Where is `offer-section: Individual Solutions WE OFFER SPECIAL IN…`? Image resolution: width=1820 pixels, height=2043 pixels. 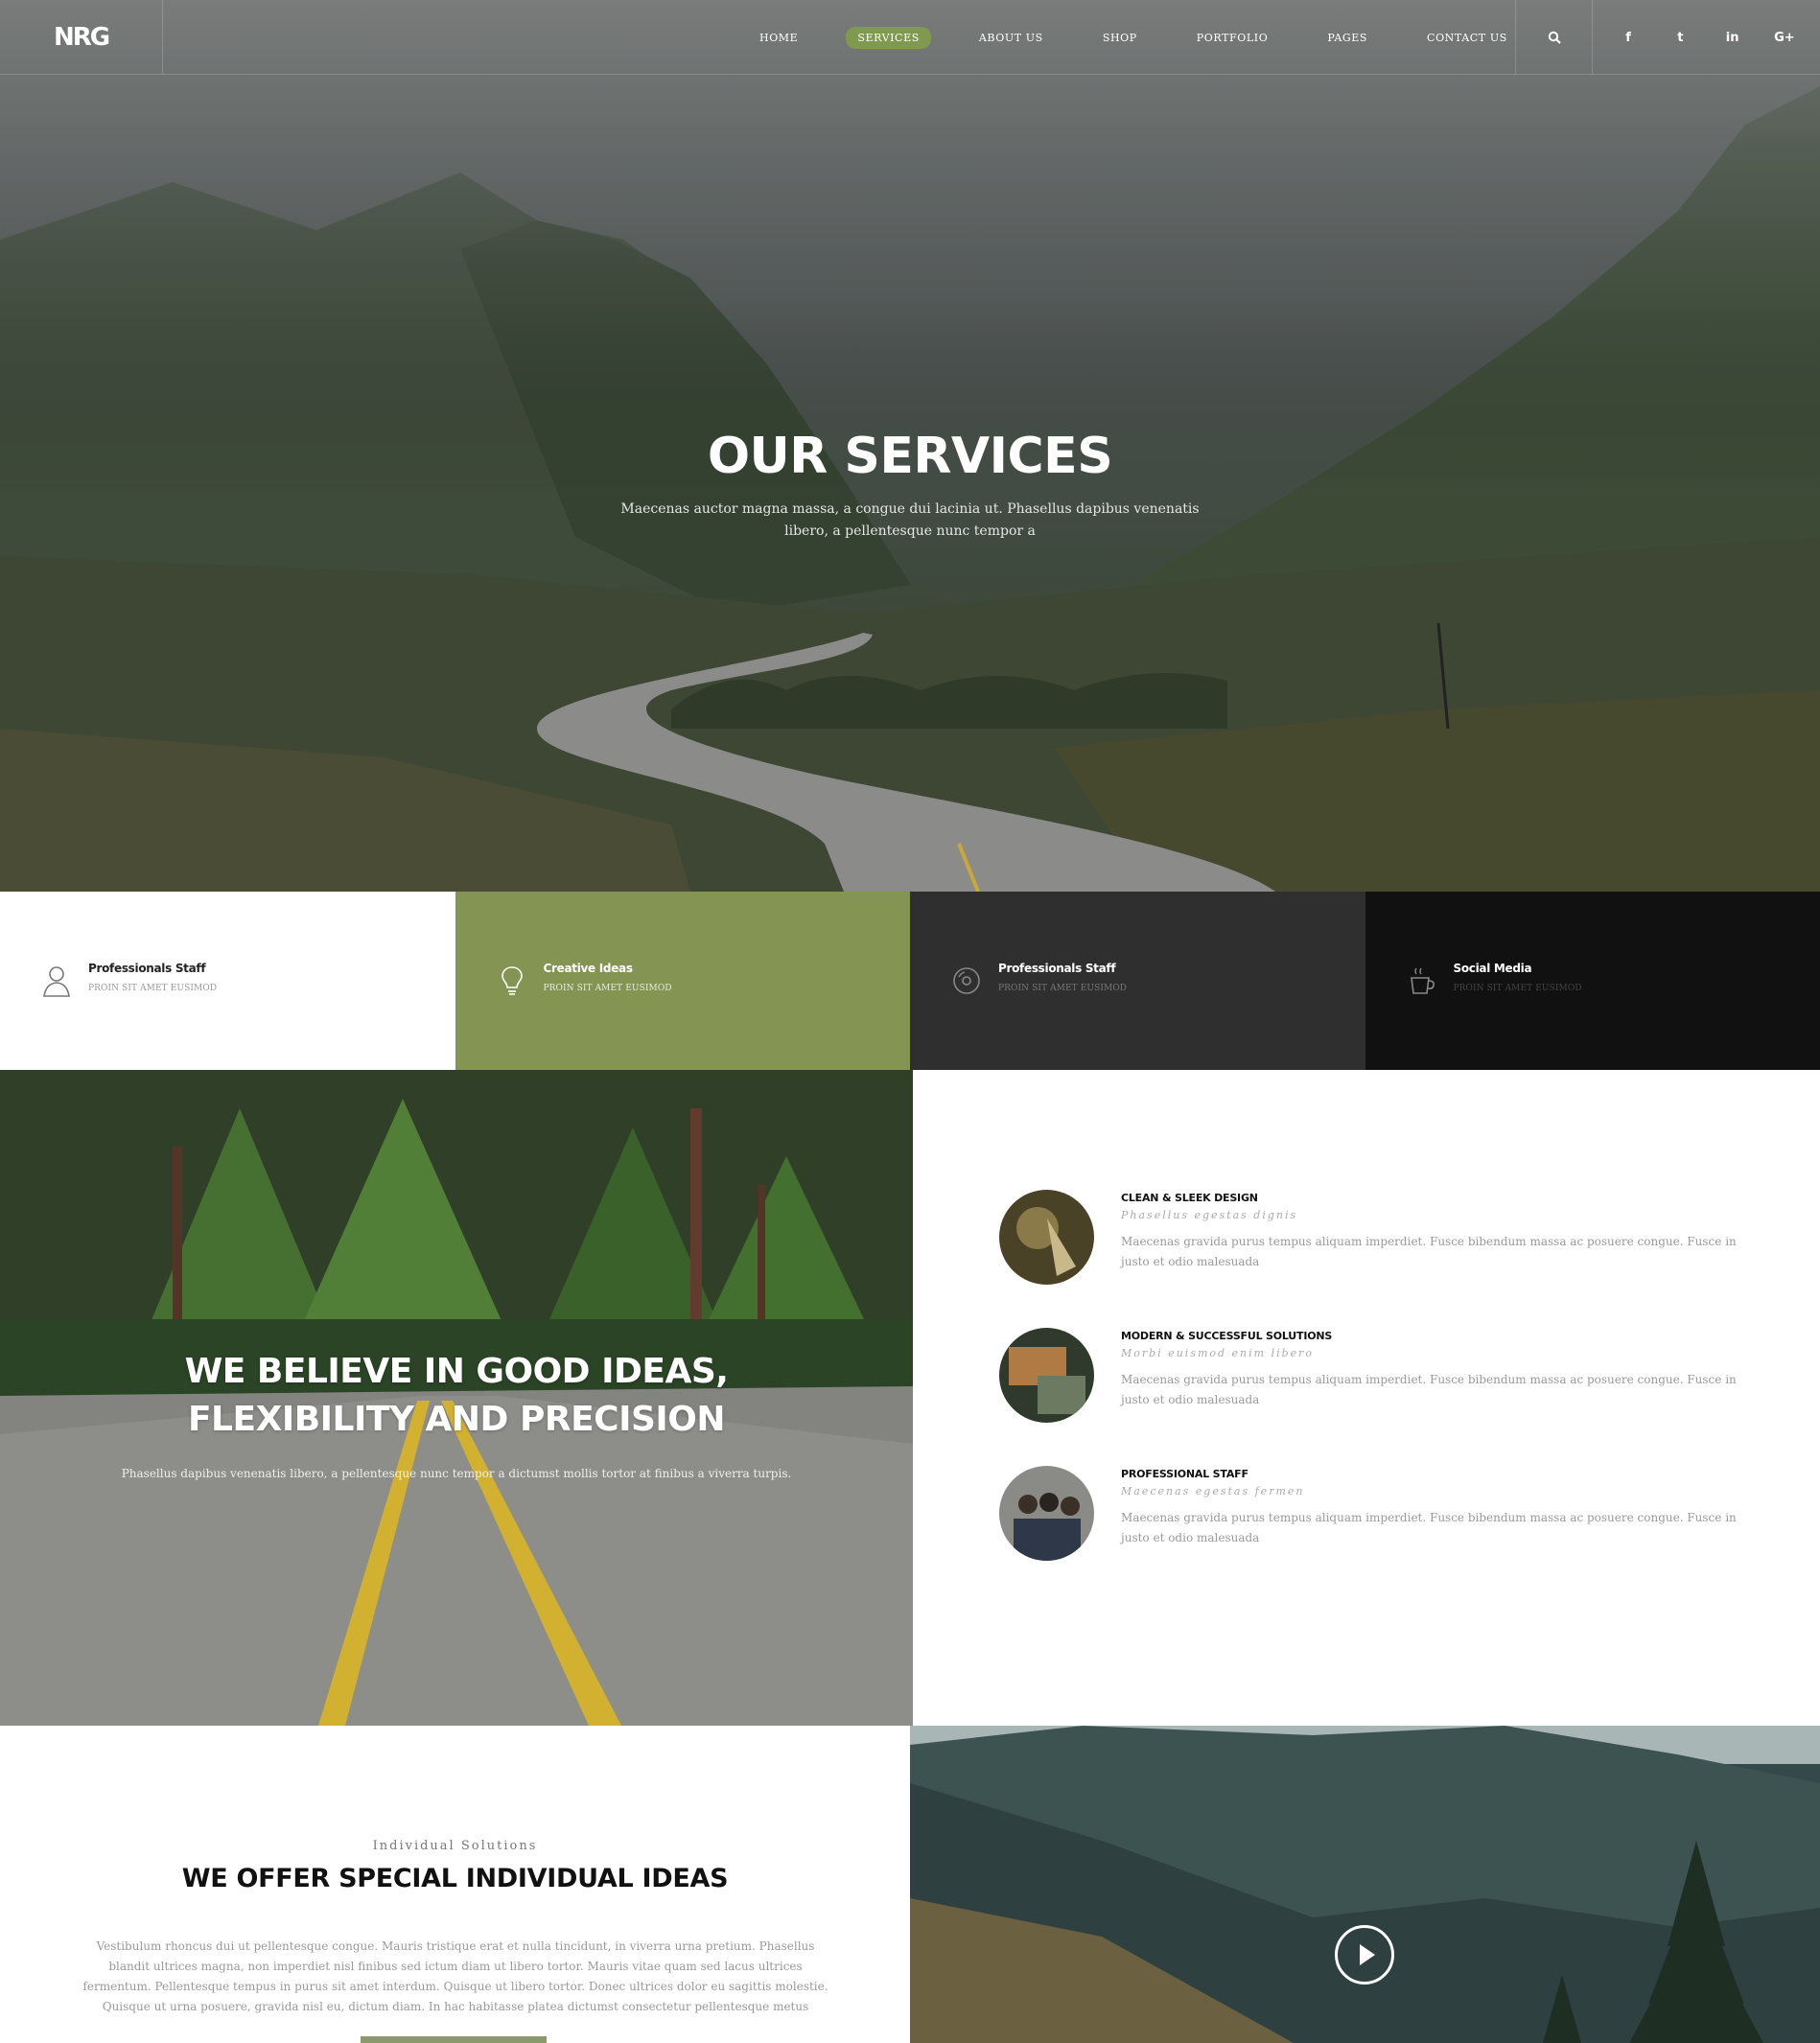 offer-section: Individual Solutions WE OFFER SPECIAL IN… is located at coordinates (455, 1885).